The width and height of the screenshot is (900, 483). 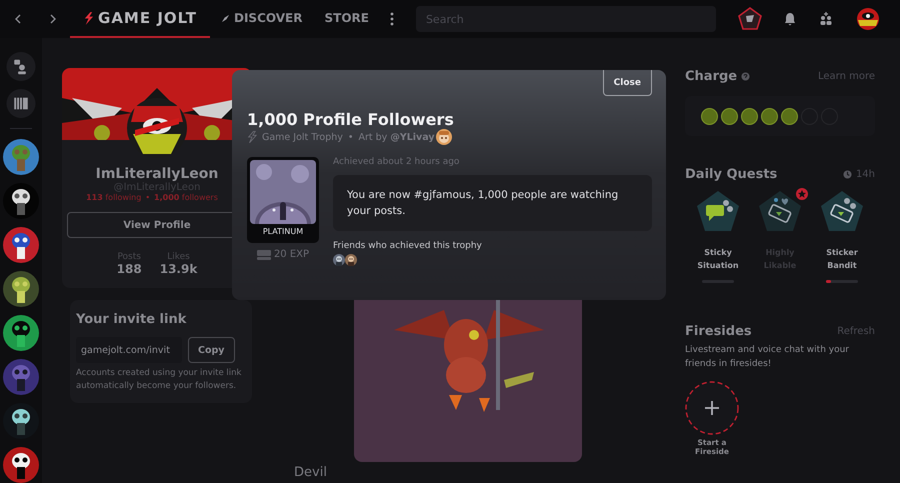 What do you see at coordinates (492, 203) in the screenshot?
I see `trophy-description: You are now #gjfamous, 1,000 people are watching your posts.` at bounding box center [492, 203].